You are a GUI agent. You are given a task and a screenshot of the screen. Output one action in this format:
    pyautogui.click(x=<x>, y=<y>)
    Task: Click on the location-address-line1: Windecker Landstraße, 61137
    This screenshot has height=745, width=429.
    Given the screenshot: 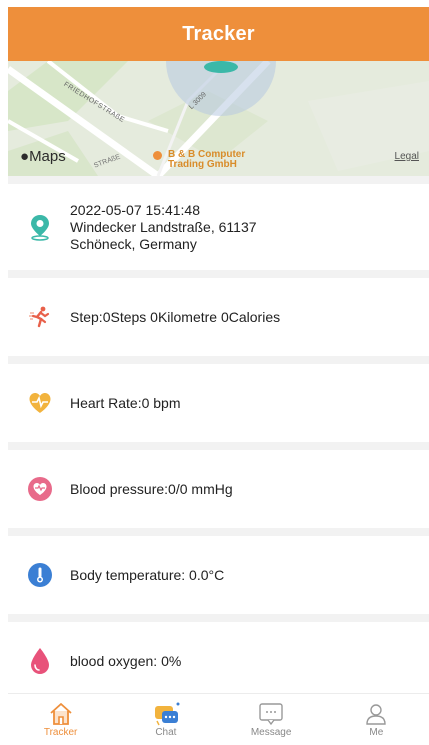 What is the action you would take?
    pyautogui.click(x=163, y=226)
    